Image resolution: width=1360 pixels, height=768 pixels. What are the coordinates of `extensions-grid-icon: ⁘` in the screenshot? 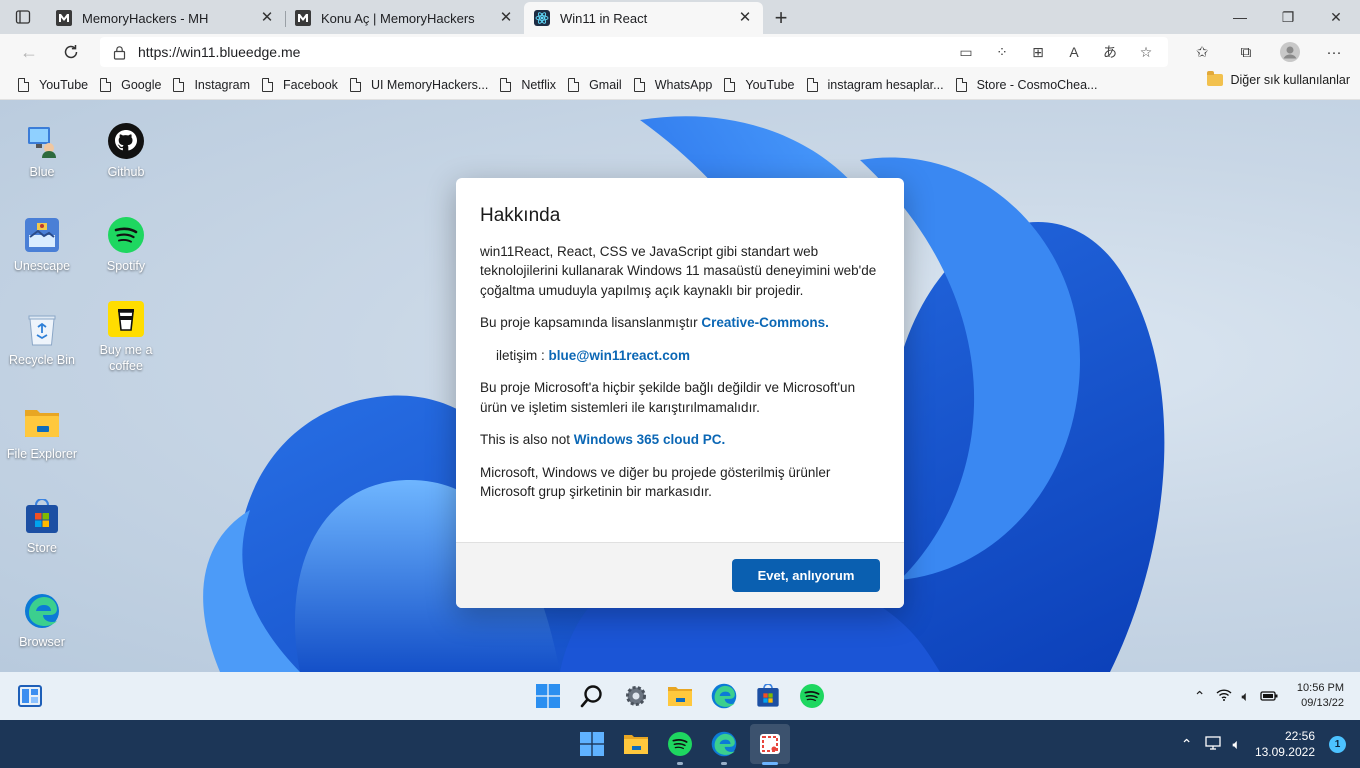 It's located at (1002, 52).